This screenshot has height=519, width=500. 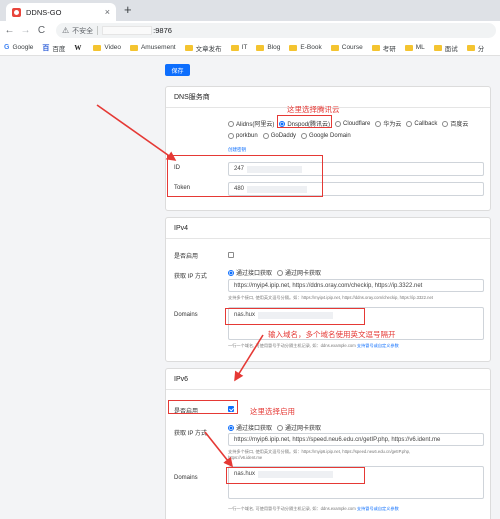 What do you see at coordinates (249, 358) in the screenshot?
I see `arrow-to-ipv6-enable` at bounding box center [249, 358].